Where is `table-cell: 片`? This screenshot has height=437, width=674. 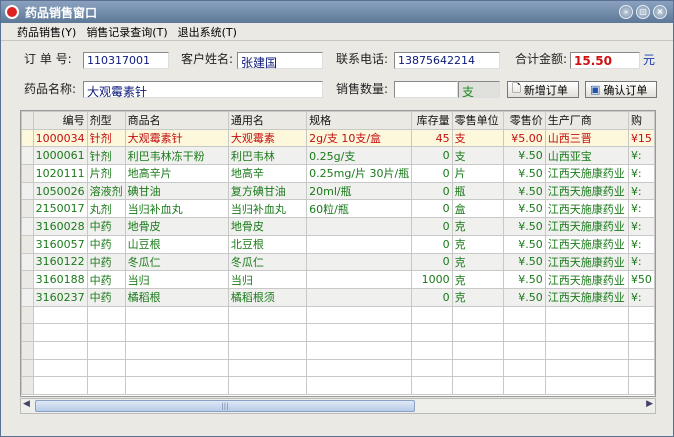
table-cell: 片 is located at coordinates (478, 173).